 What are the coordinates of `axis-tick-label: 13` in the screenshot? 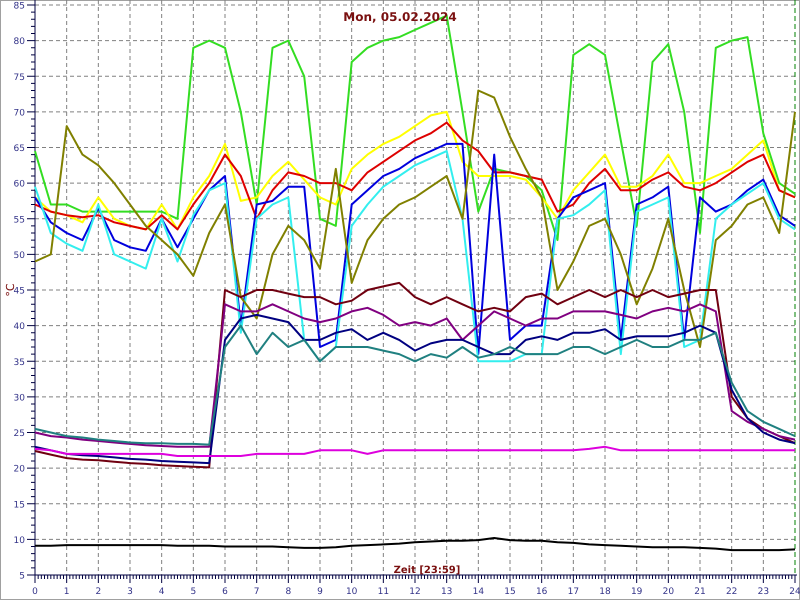 It's located at (446, 592).